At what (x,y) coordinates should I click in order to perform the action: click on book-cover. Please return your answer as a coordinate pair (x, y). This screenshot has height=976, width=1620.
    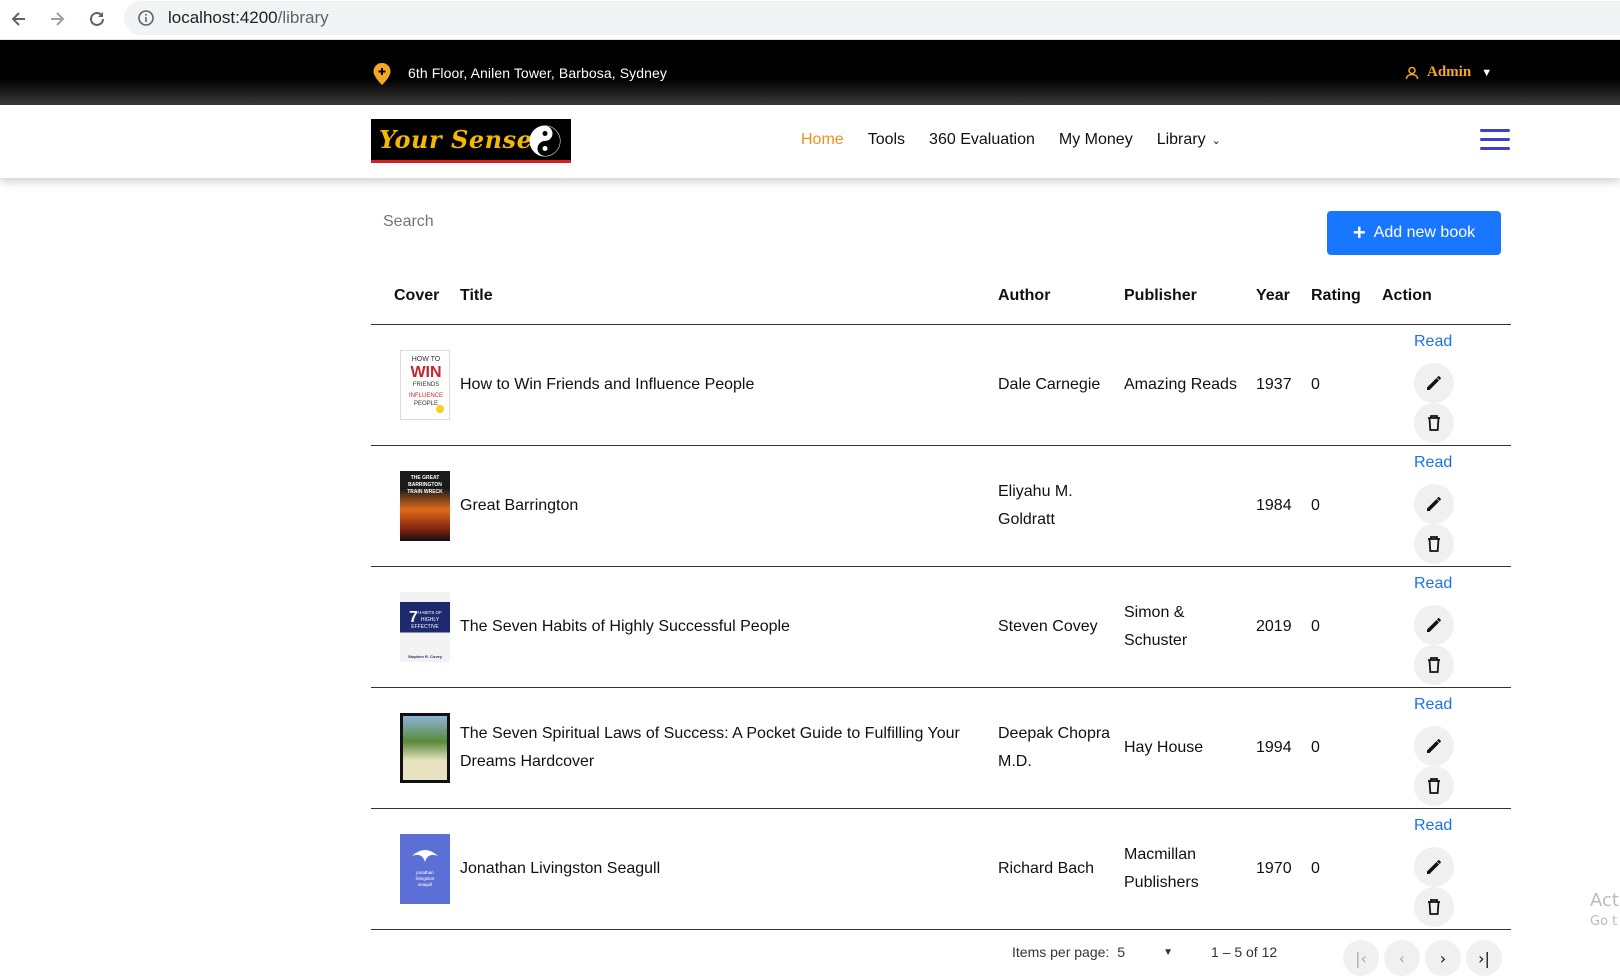
    Looking at the image, I should click on (425, 748).